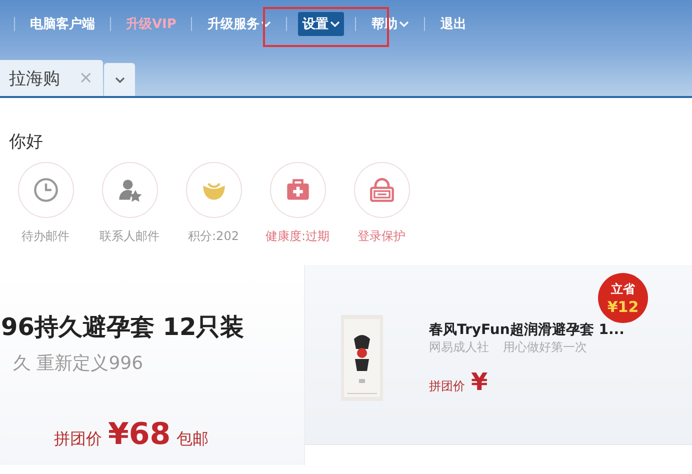  Describe the element at coordinates (459, 347) in the screenshot. I see `product-subtitle: 网易成人社` at that location.